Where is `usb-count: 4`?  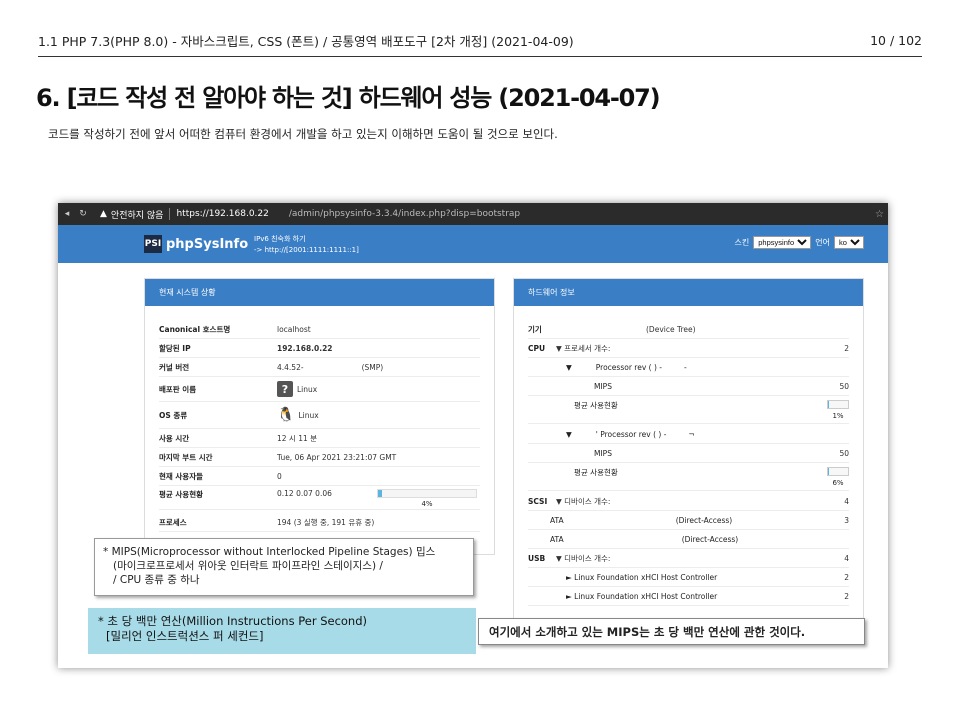 usb-count: 4 is located at coordinates (846, 558).